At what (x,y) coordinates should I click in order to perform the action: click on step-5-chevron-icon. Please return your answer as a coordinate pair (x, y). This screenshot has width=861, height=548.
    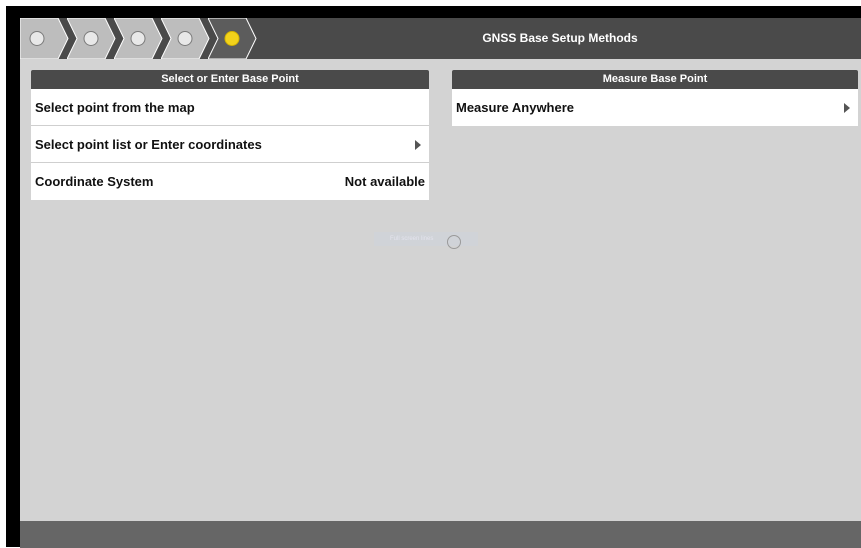
    Looking at the image, I should click on (232, 38).